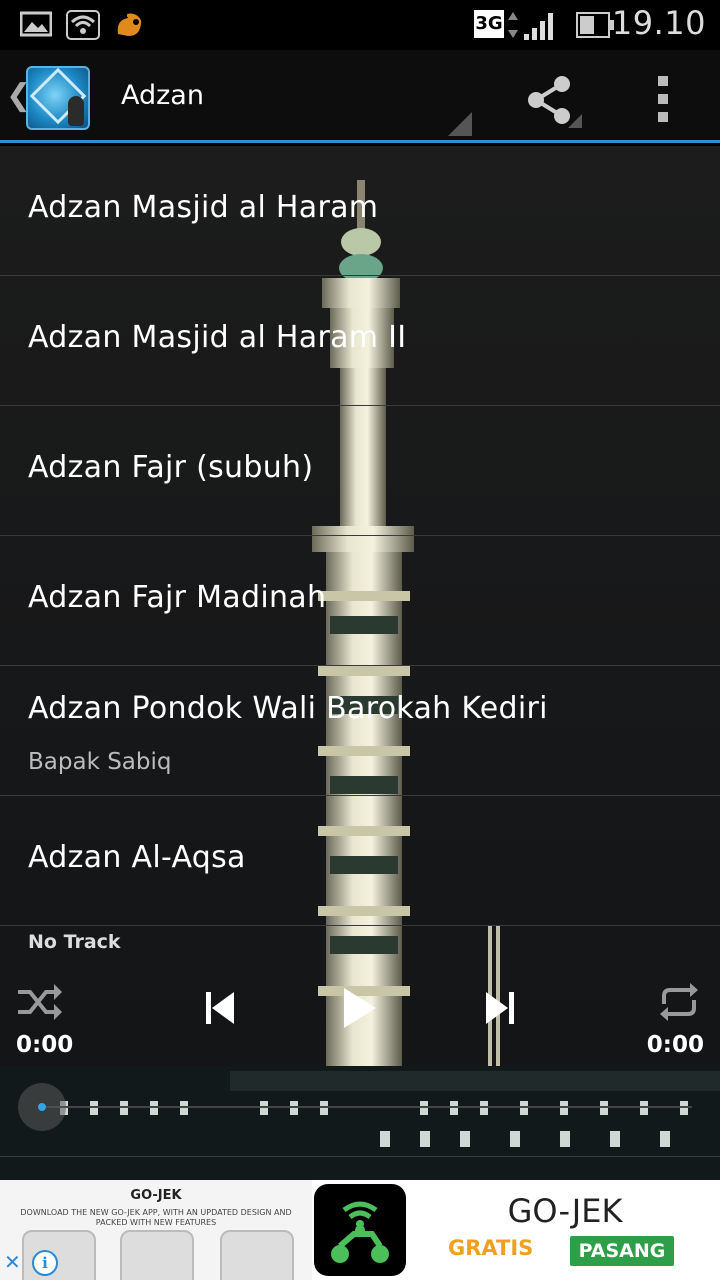 This screenshot has width=720, height=1280. Describe the element at coordinates (36, 24) in the screenshot. I see `gallery-icon` at that location.